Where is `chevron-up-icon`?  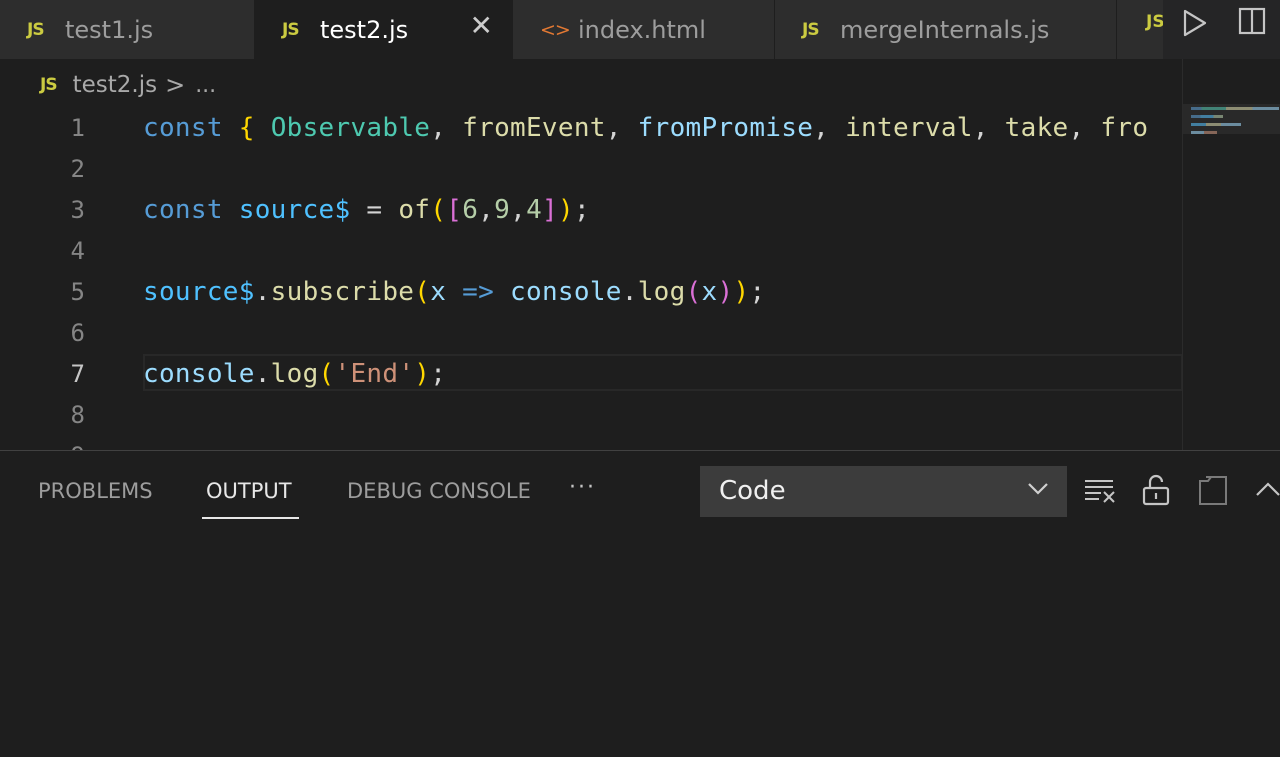
chevron-up-icon is located at coordinates (1266, 490).